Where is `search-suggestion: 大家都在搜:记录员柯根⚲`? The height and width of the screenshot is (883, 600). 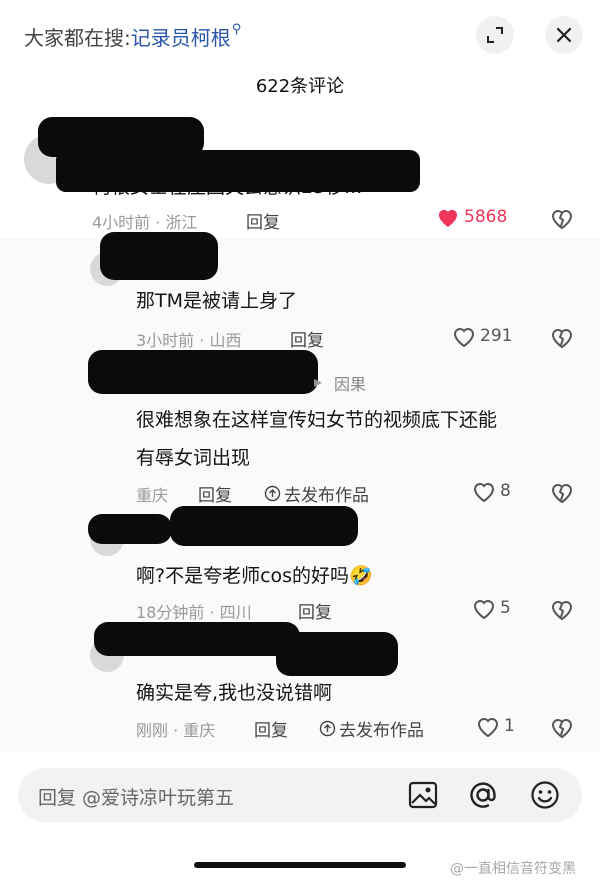 search-suggestion: 大家都在搜:记录员柯根⚲ is located at coordinates (132, 36).